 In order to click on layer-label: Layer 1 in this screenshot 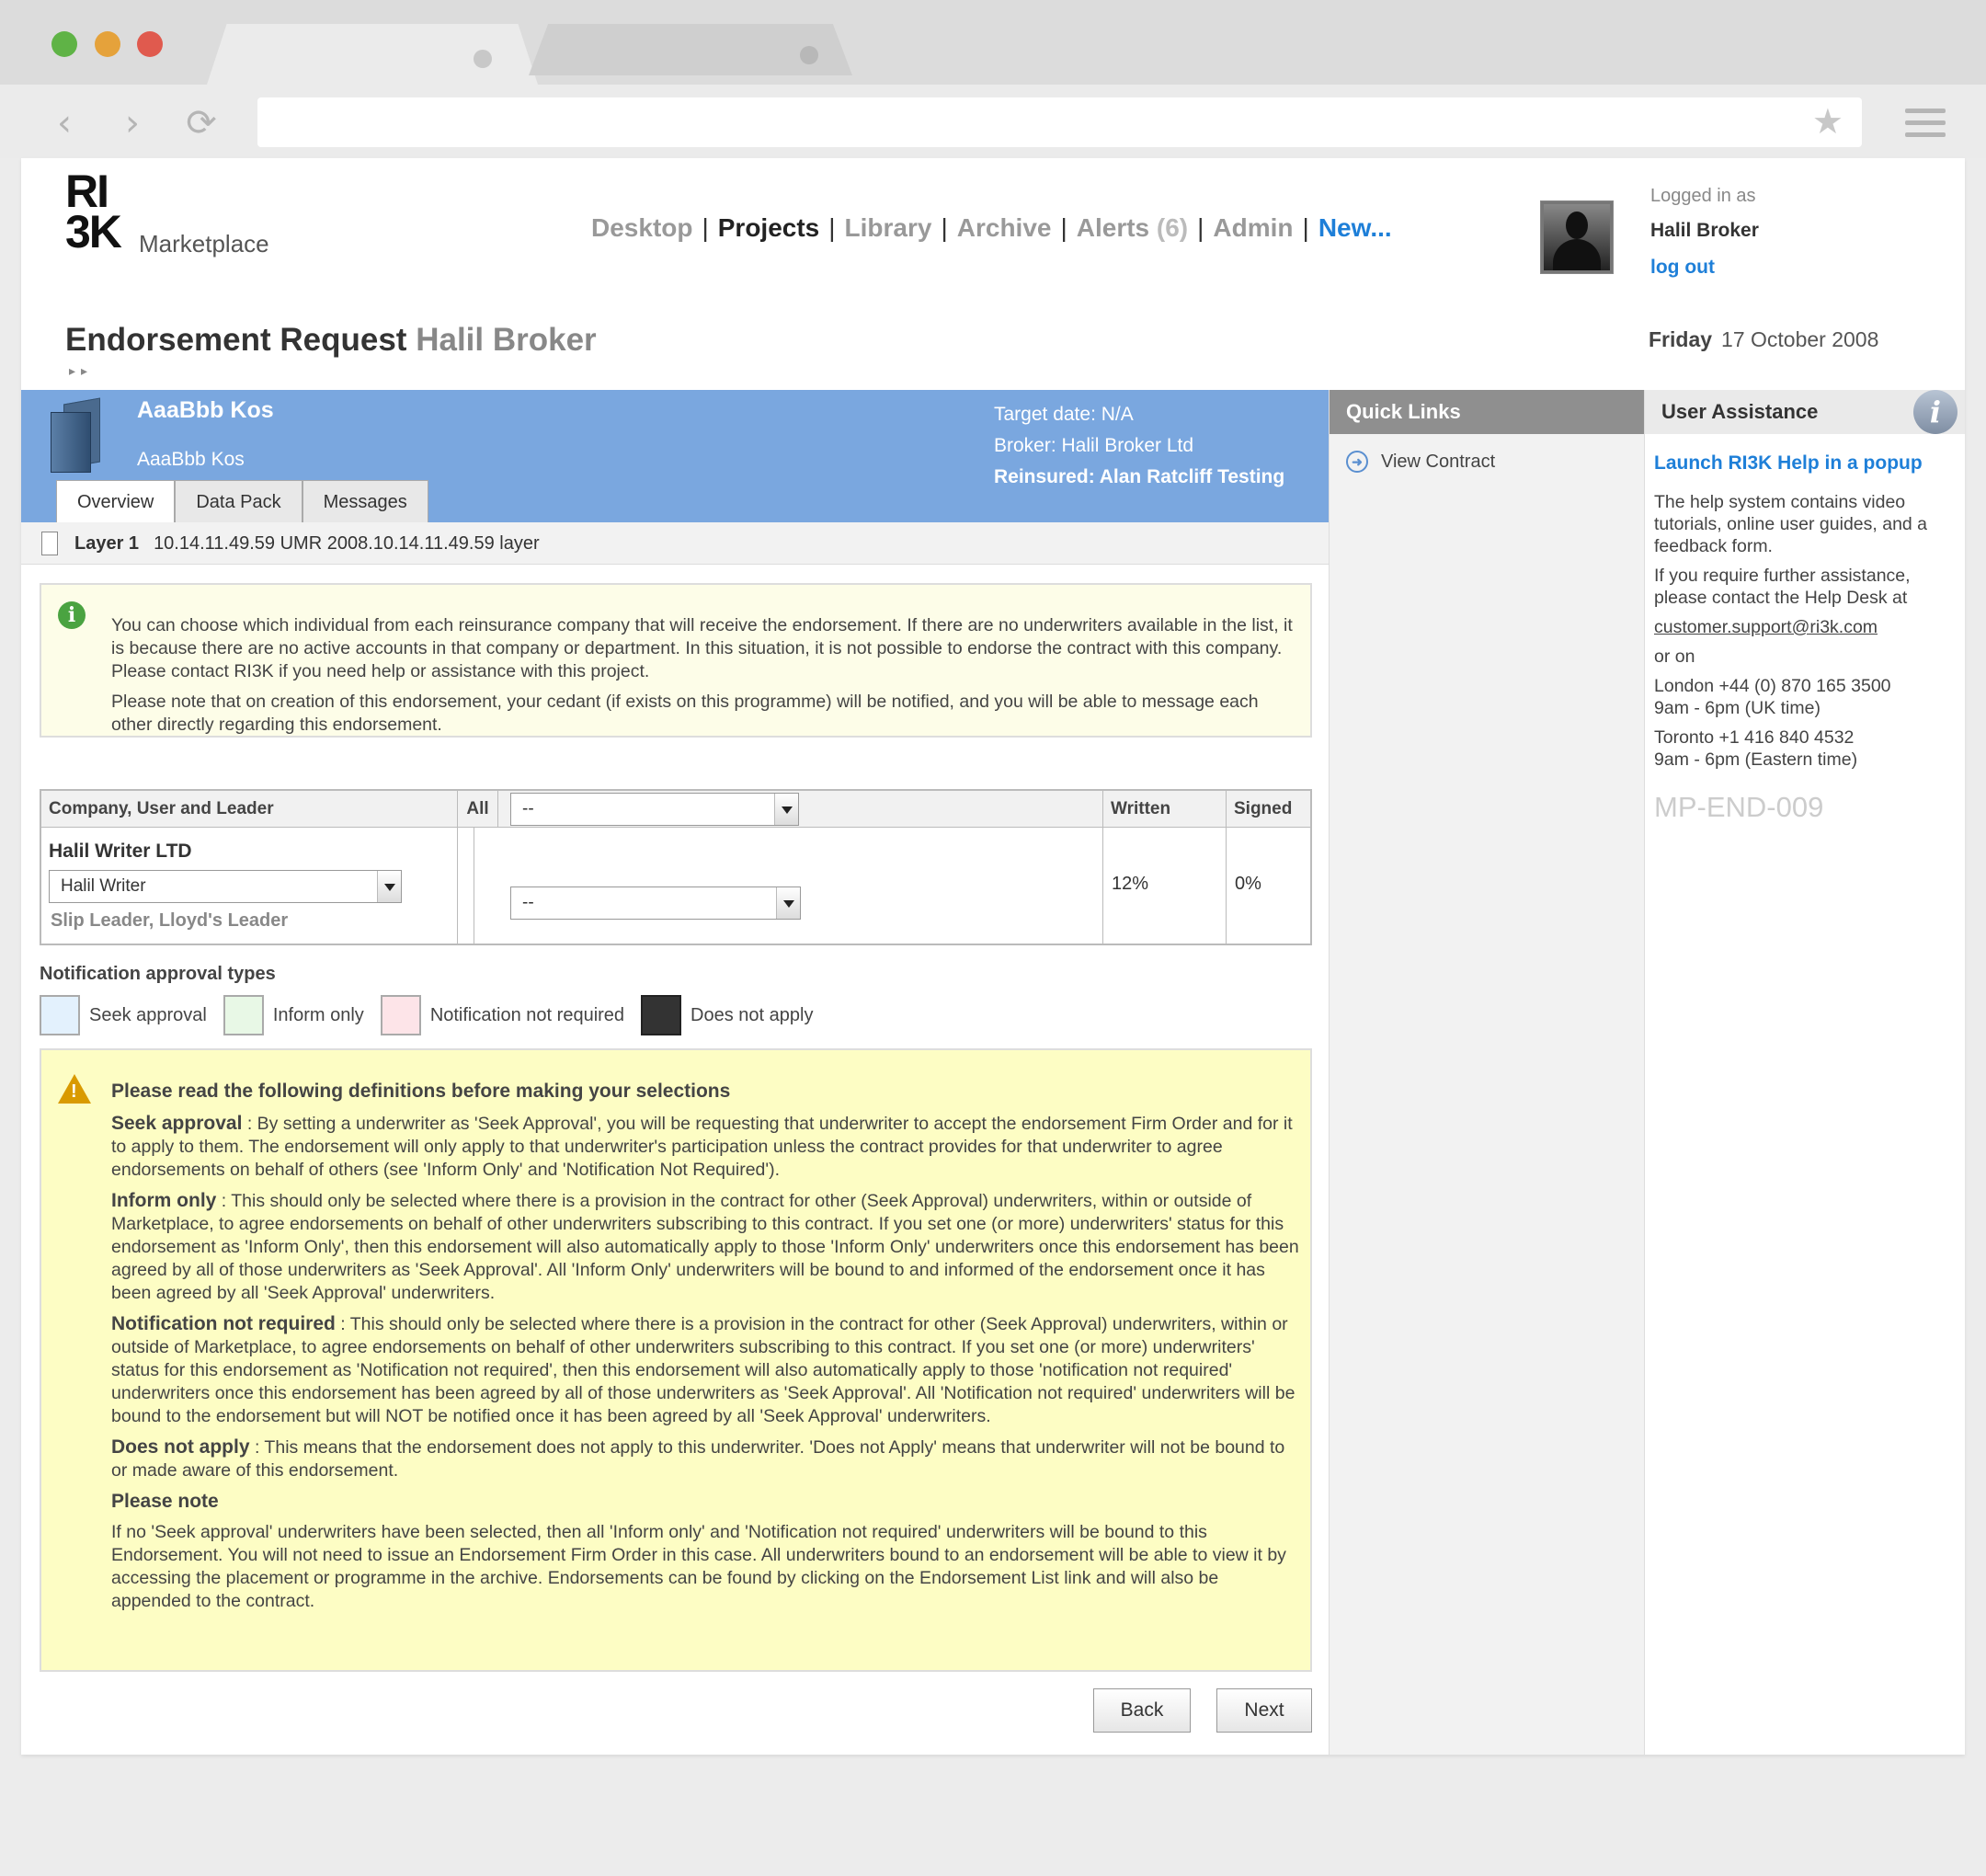, I will do `click(107, 543)`.